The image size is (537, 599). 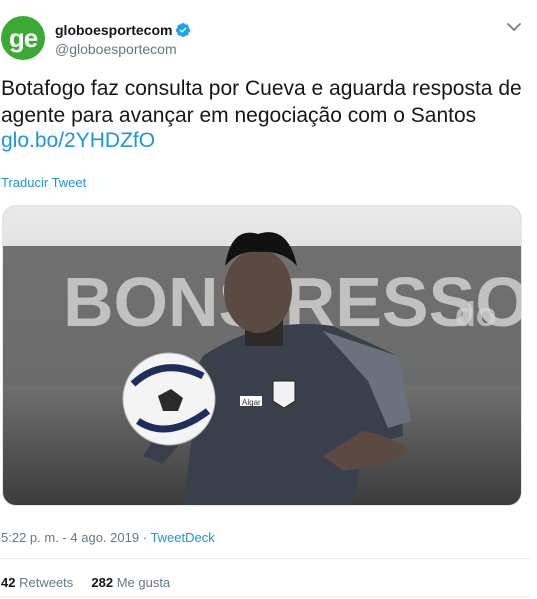 I want to click on tweet-timestamp: 5:22 p. m. - 4 ago. 2019 · TweetDeck, so click(x=108, y=537).